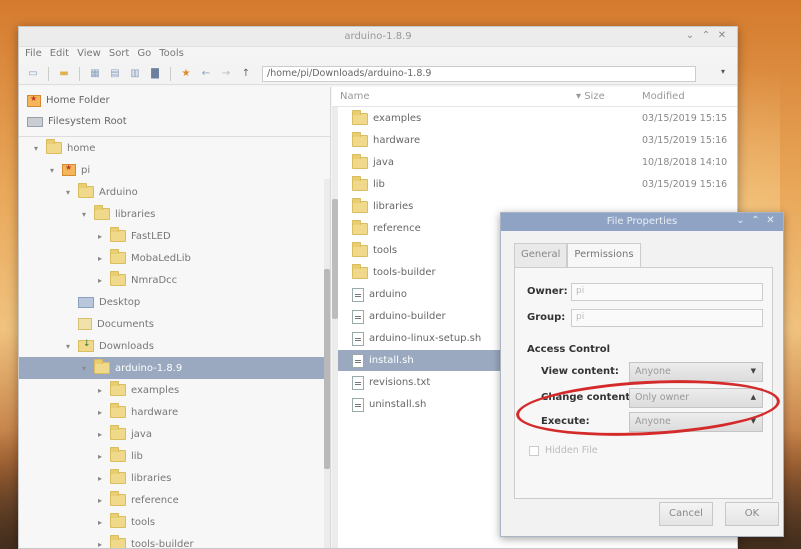  What do you see at coordinates (174, 522) in the screenshot?
I see `tree-item: ▸ tools` at bounding box center [174, 522].